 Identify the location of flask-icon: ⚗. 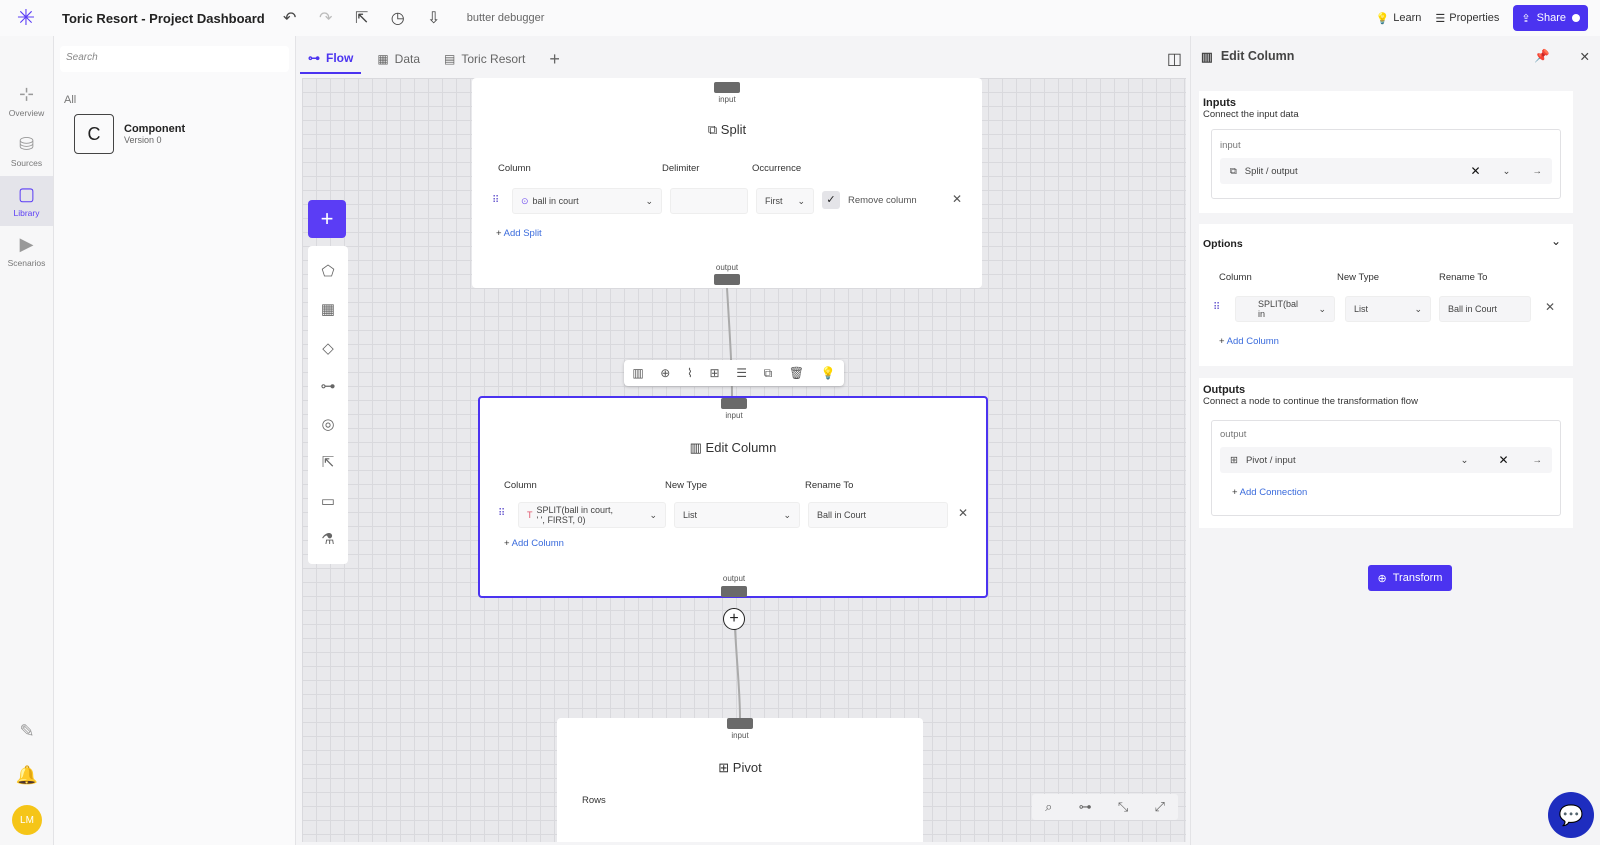
(327, 539).